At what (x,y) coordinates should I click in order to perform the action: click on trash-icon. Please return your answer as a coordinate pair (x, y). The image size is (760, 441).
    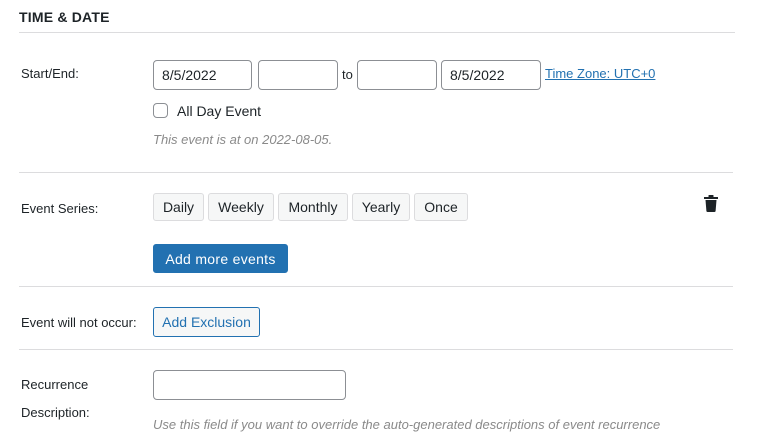
    Looking at the image, I should click on (711, 203).